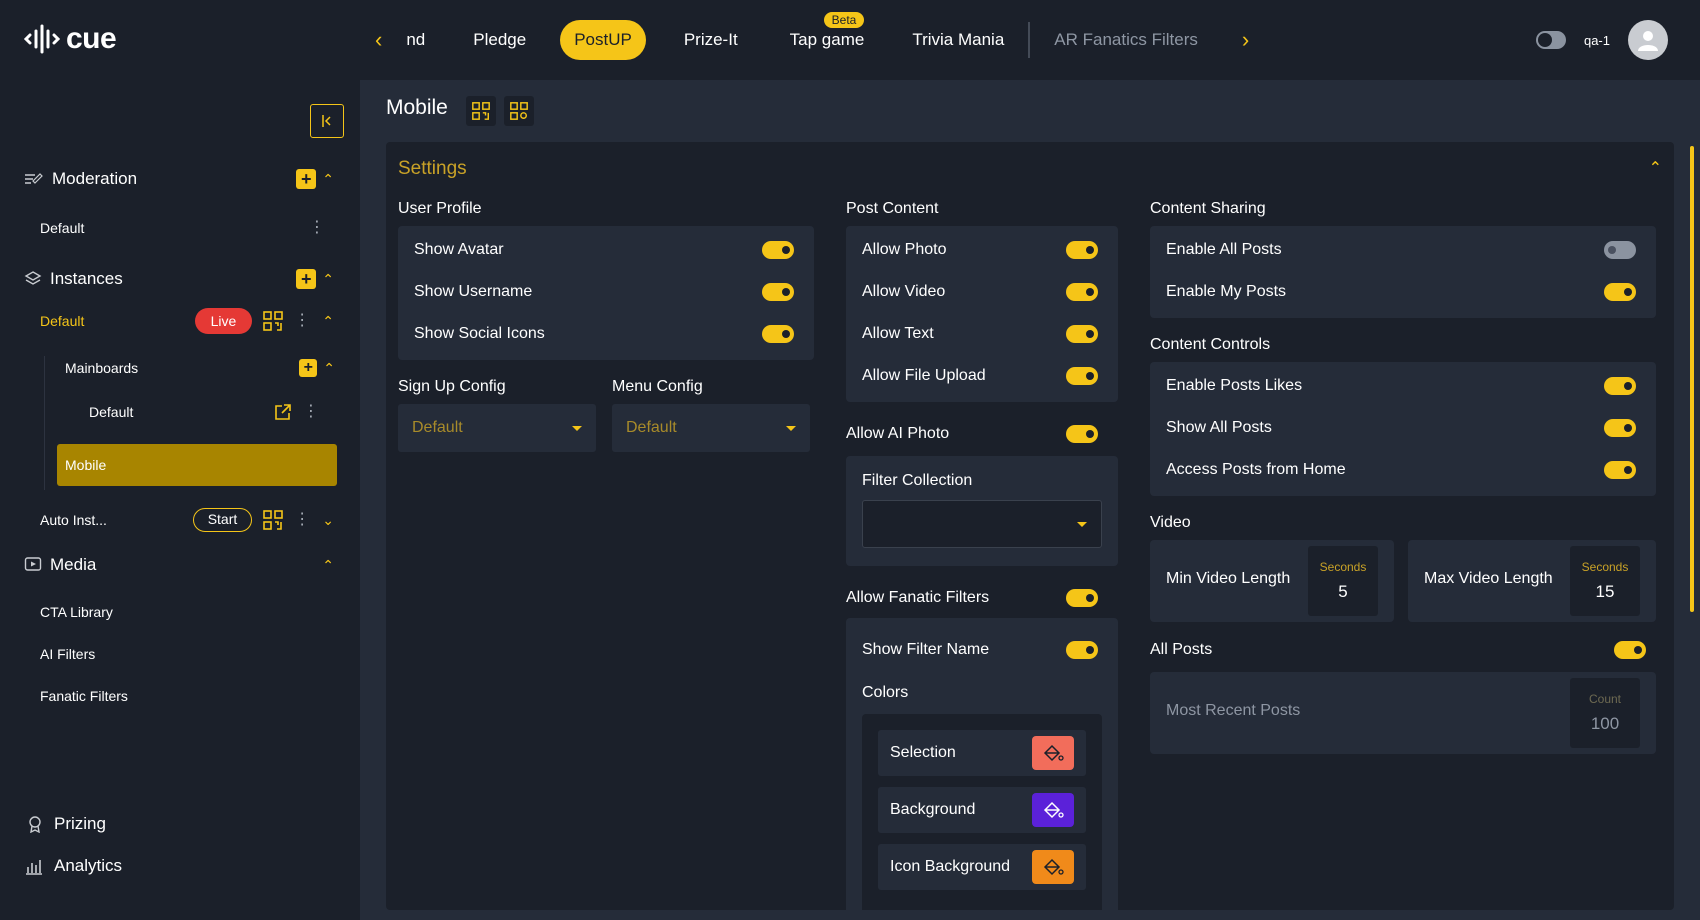  Describe the element at coordinates (604, 250) in the screenshot. I see `show-avatar-row: Show Avatar` at that location.